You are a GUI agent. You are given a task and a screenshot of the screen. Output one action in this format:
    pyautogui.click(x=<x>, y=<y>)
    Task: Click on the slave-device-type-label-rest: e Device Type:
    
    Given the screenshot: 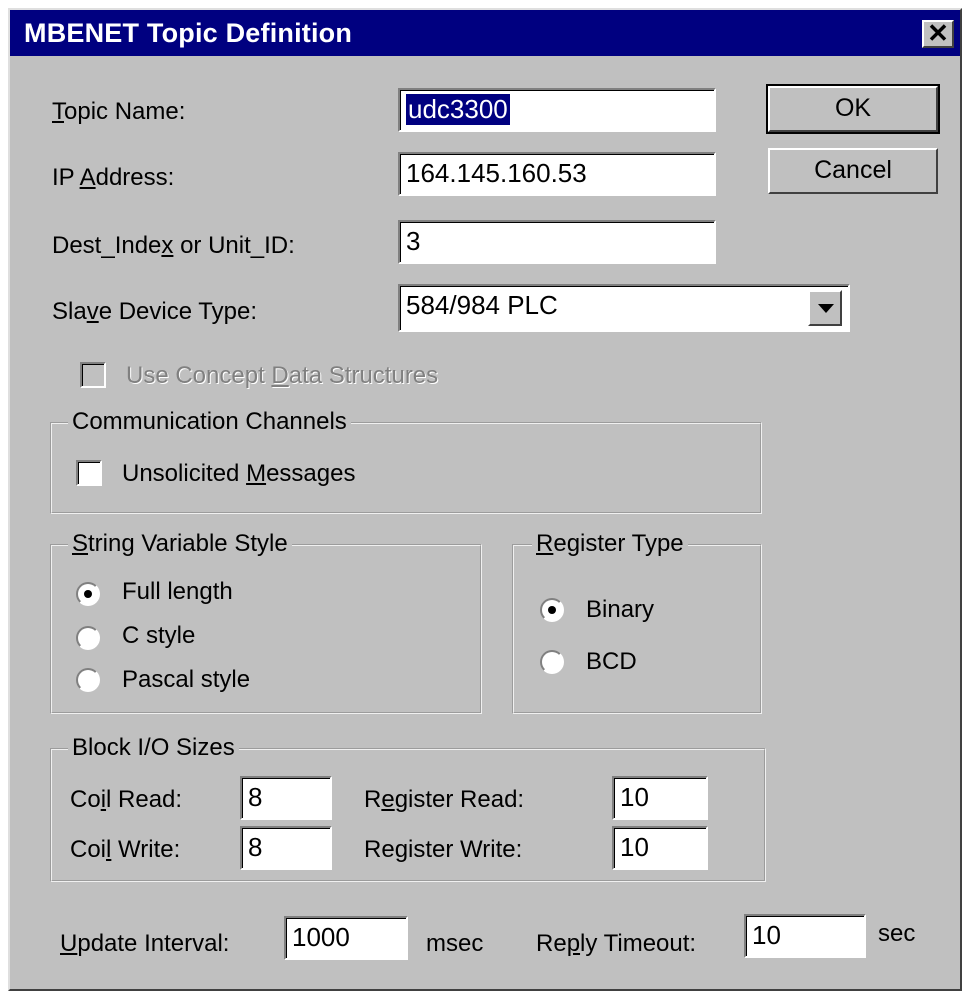 What is the action you would take?
    pyautogui.click(x=177, y=311)
    